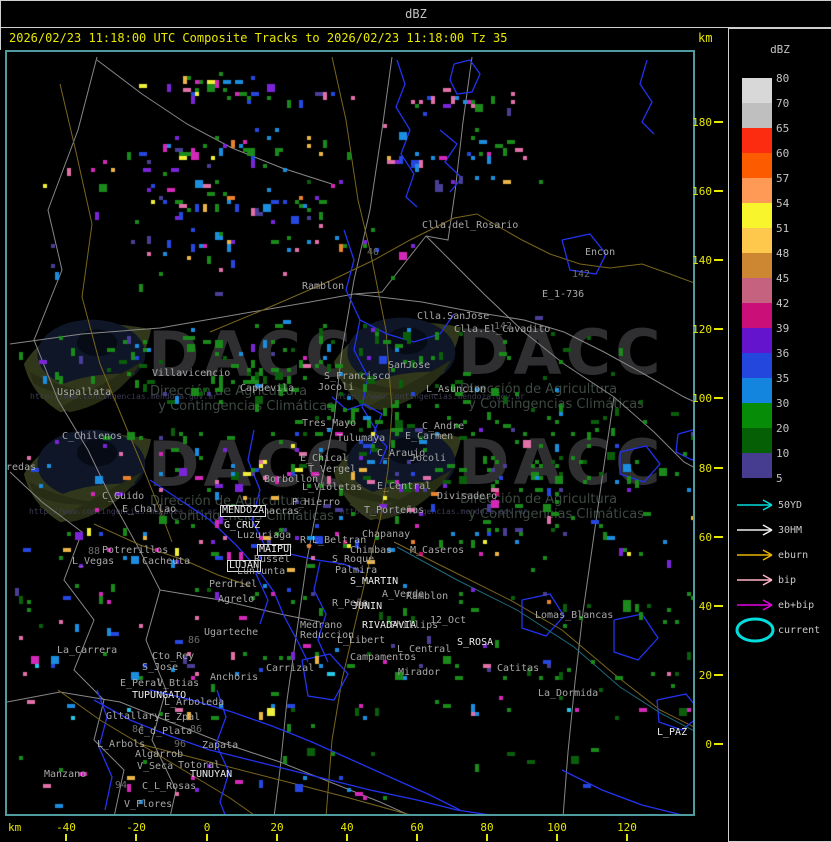 The height and width of the screenshot is (842, 832). I want to click on place-label: L_Libert, so click(361, 640).